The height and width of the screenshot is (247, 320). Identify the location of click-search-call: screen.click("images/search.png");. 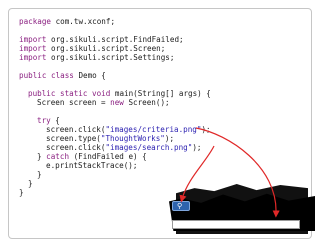
(123, 147).